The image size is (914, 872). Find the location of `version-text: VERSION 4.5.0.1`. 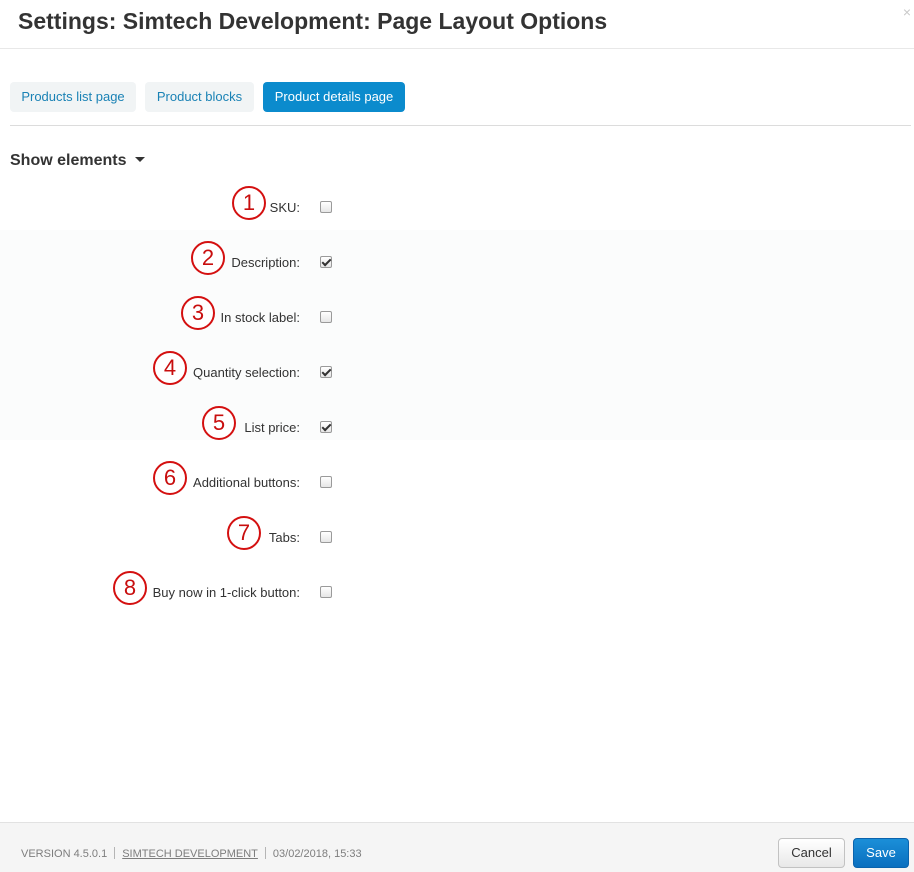

version-text: VERSION 4.5.0.1 is located at coordinates (64, 854).